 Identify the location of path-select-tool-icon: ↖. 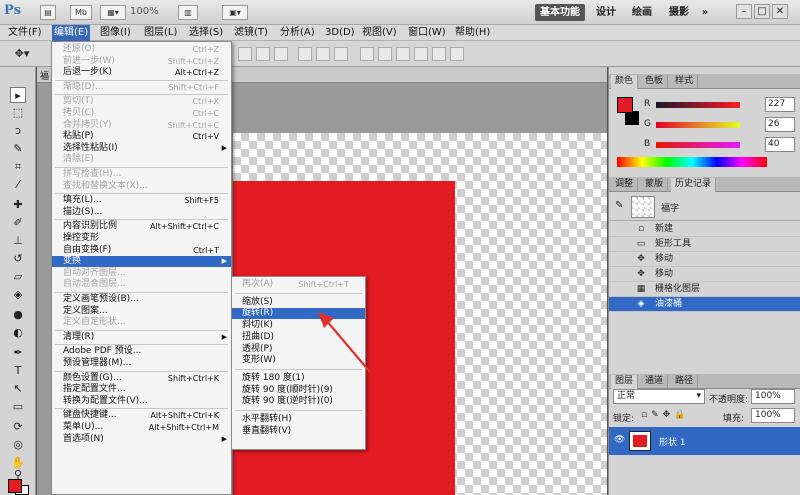
(18, 389).